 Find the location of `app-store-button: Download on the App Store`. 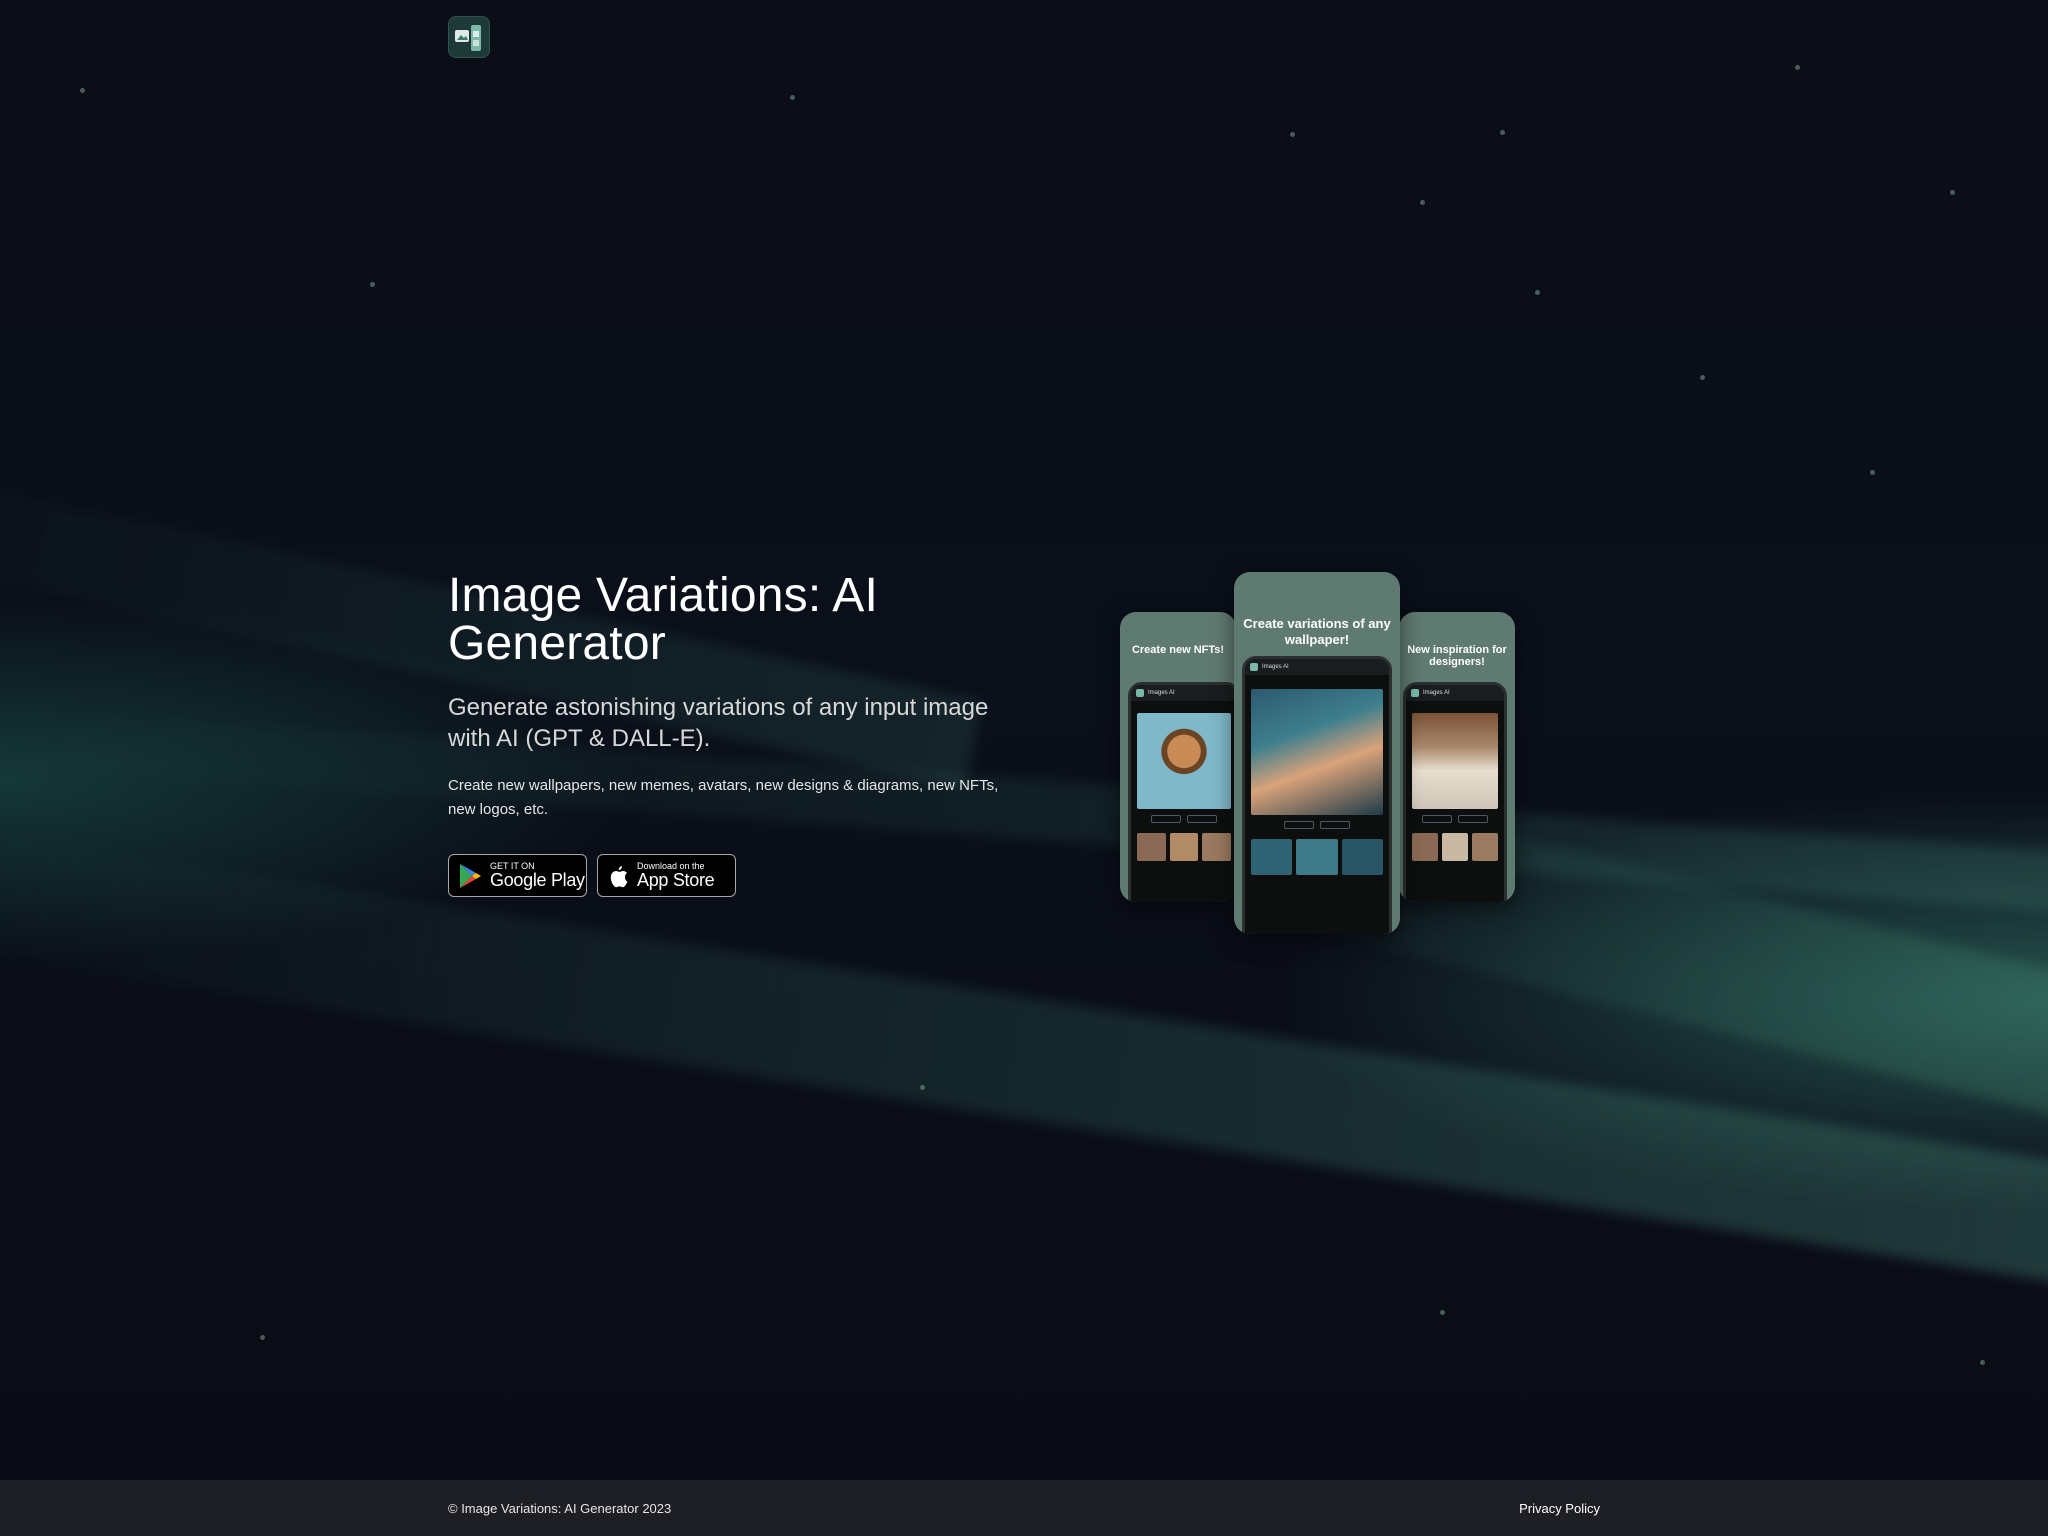

app-store-button: Download on the App Store is located at coordinates (666, 875).